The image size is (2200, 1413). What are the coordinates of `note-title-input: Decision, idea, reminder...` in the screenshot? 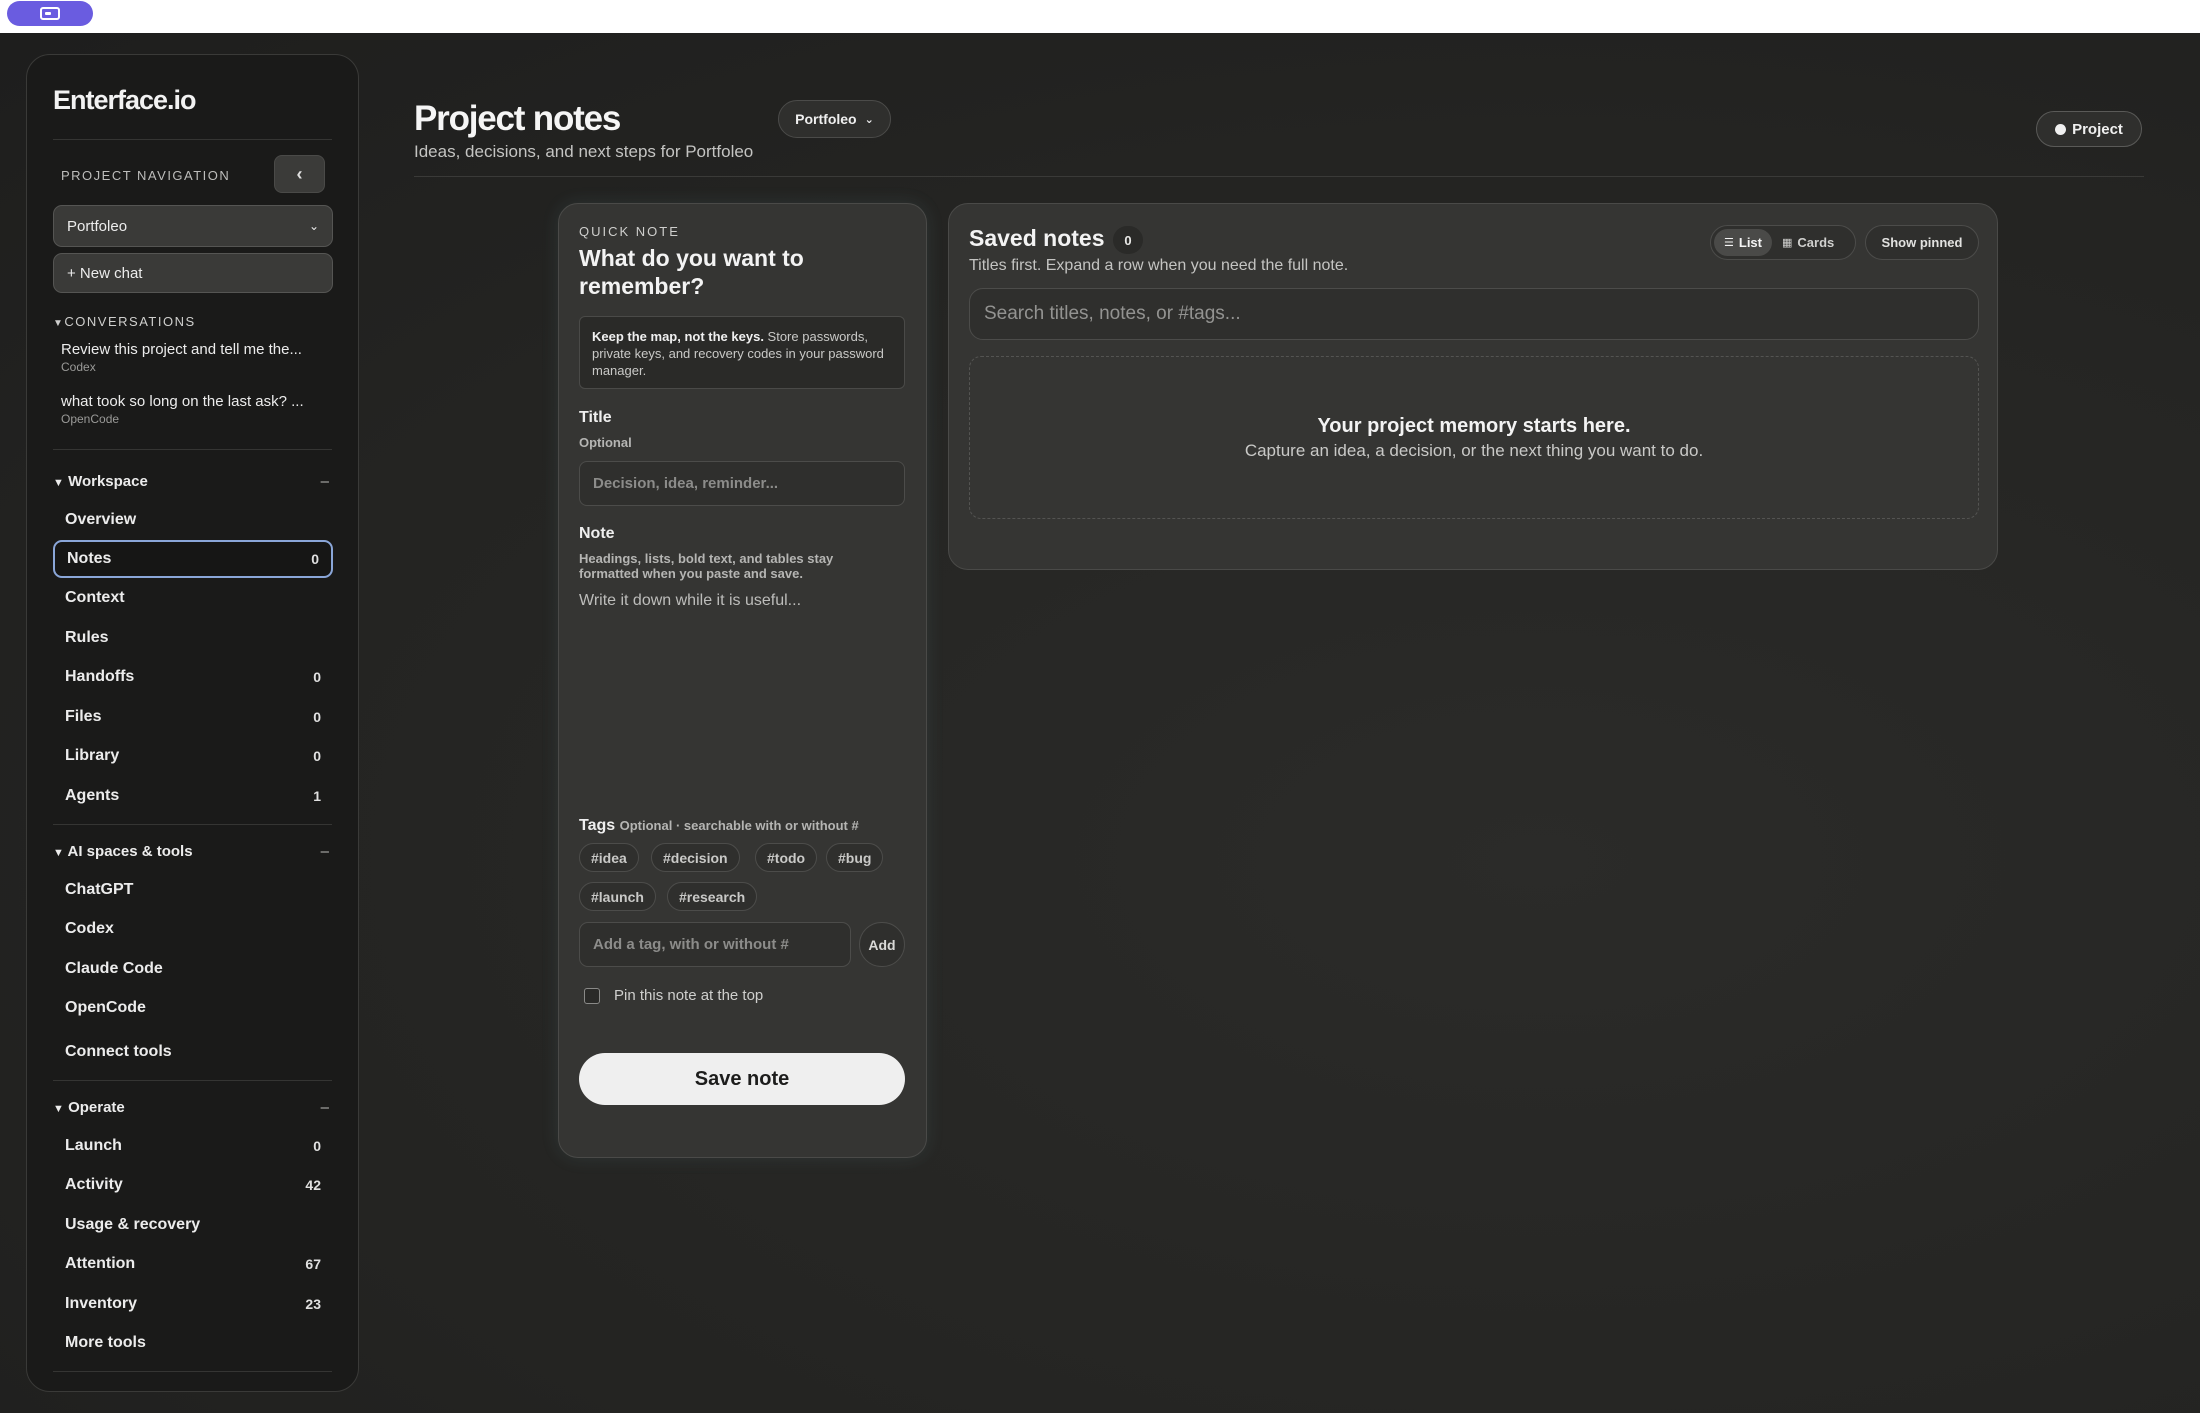 It's located at (742, 483).